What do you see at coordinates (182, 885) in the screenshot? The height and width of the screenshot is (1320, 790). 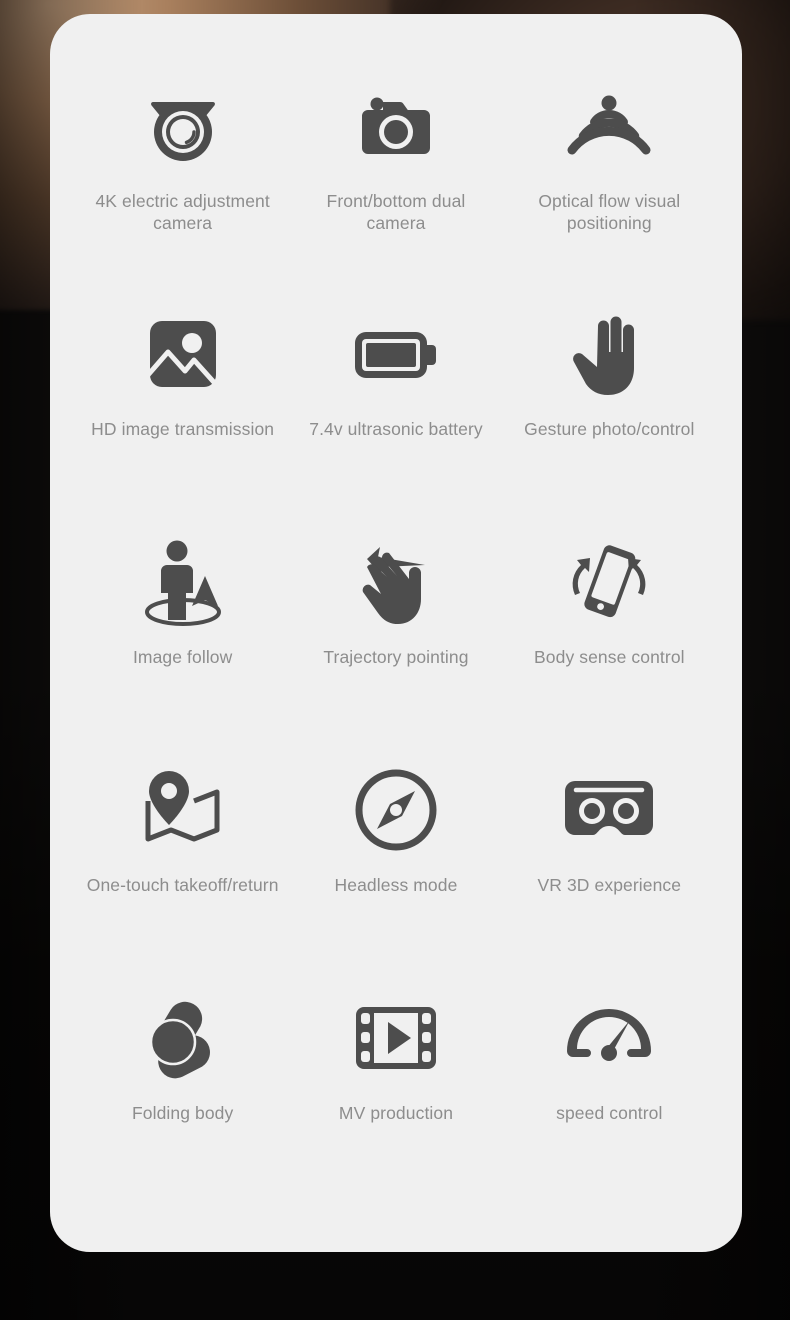 I see `feature-label: One-touch takeoff/return` at bounding box center [182, 885].